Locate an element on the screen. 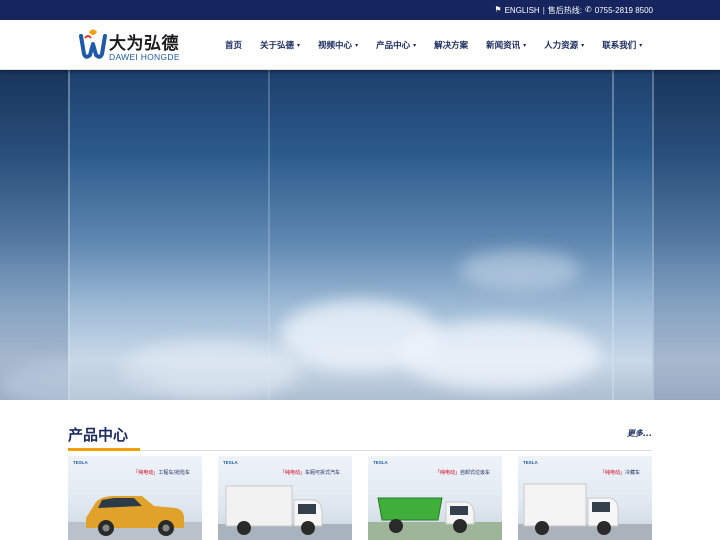  site-logo: 大为弘德 DAWEI HONGDE is located at coordinates (138, 46).